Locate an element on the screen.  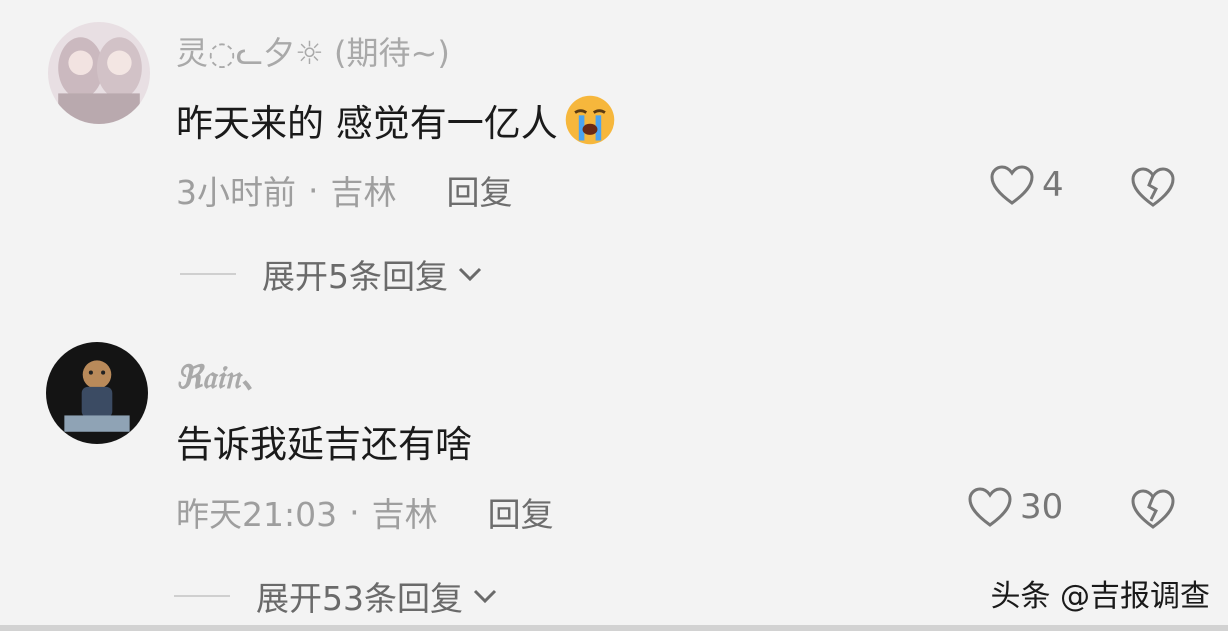
expand-replies-label: 展开5条回复 is located at coordinates (355, 276).